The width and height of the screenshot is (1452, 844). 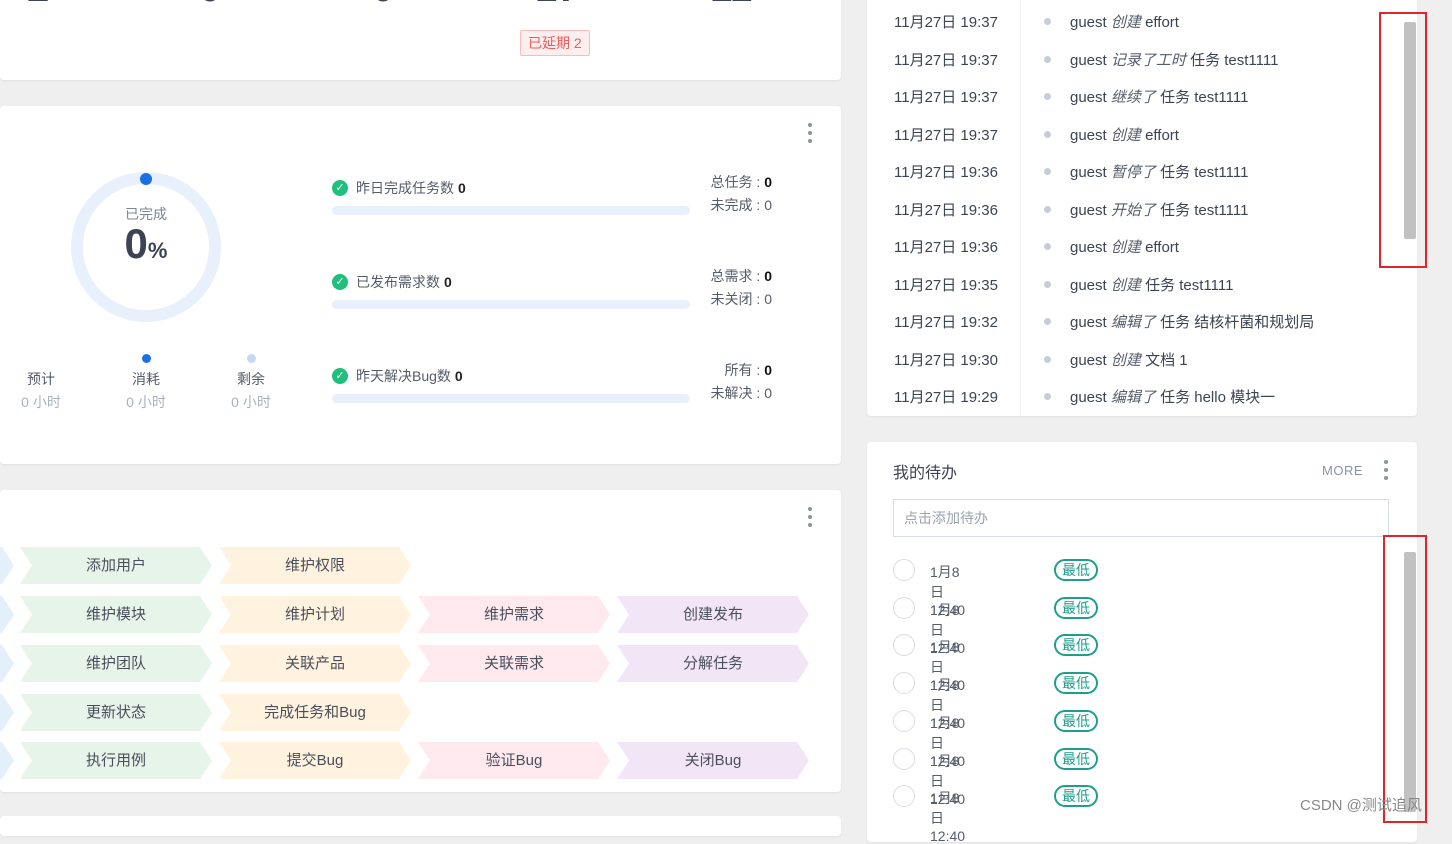 What do you see at coordinates (512, 290) in the screenshot?
I see `metric-stories-released: ✓ 已发布需求数 0` at bounding box center [512, 290].